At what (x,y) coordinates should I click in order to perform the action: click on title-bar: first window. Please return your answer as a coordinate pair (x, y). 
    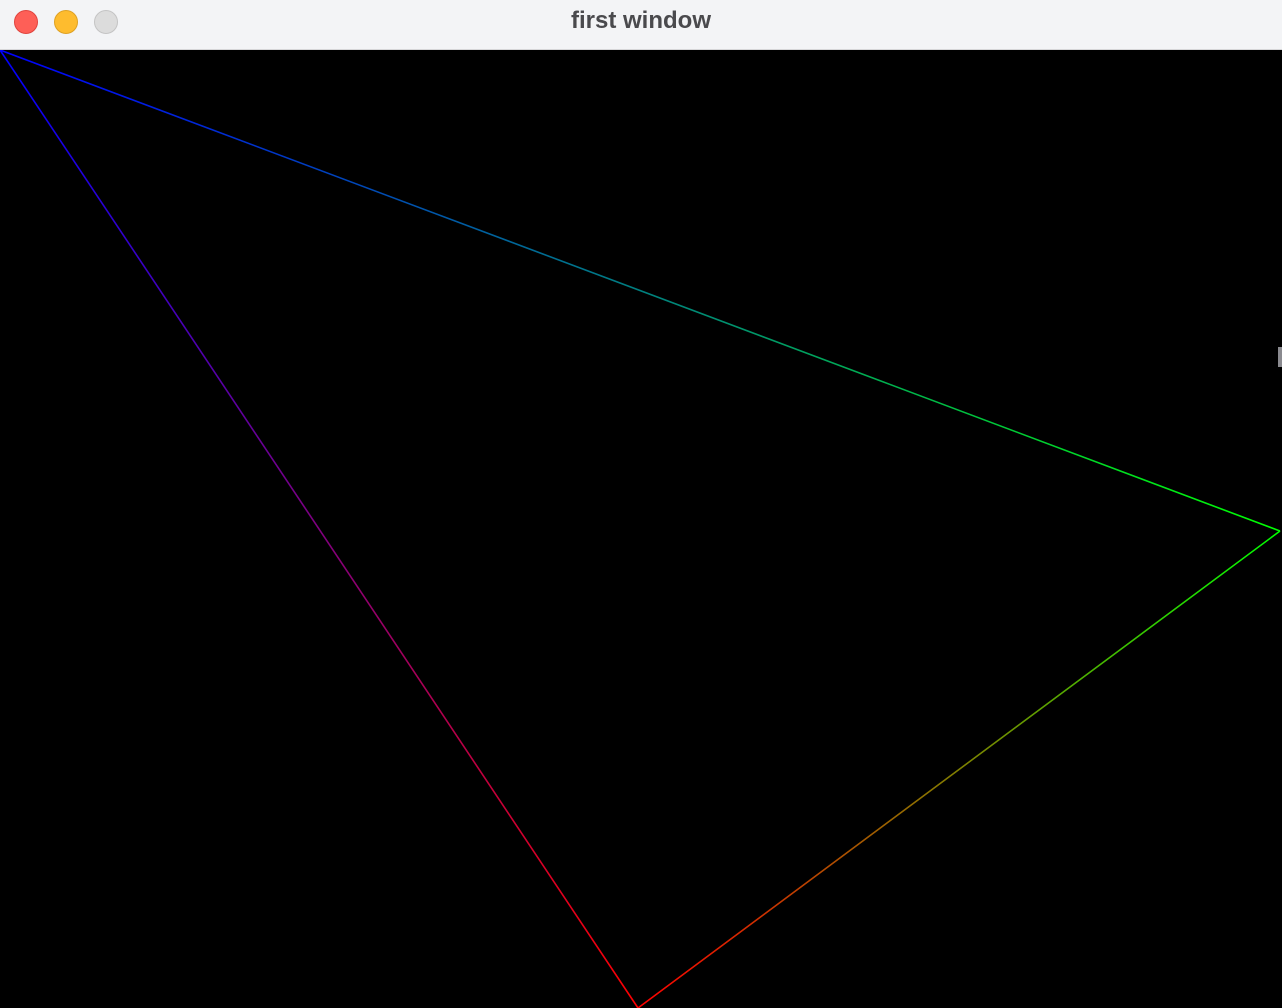
    Looking at the image, I should click on (641, 25).